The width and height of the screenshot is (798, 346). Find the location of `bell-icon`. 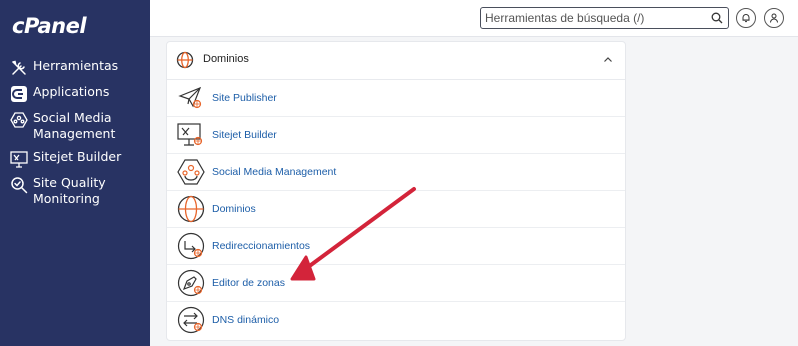

bell-icon is located at coordinates (746, 18).